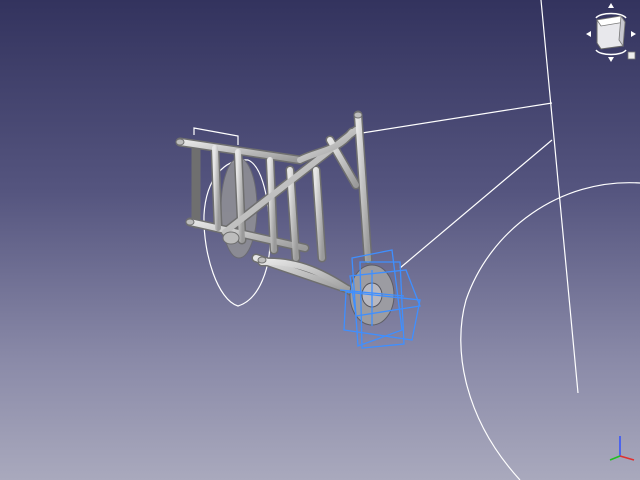 The width and height of the screenshot is (640, 480). What do you see at coordinates (274, 203) in the screenshot?
I see `frame` at bounding box center [274, 203].